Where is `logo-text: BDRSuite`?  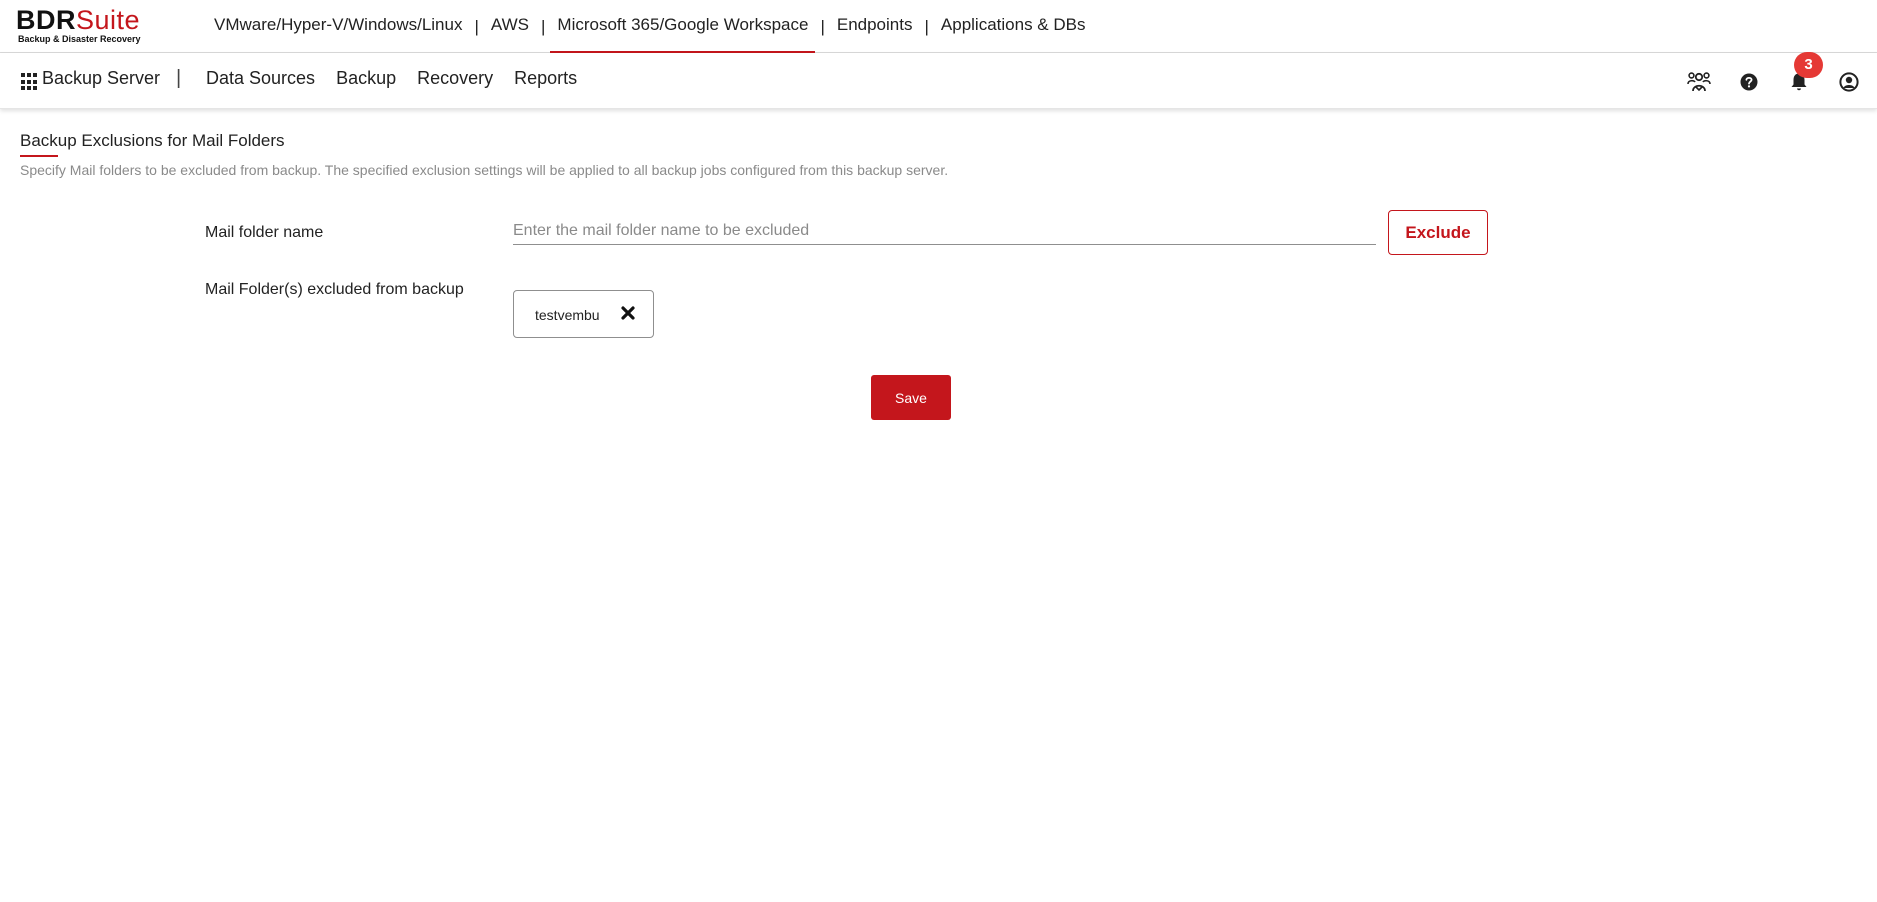
logo-text: BDRSuite is located at coordinates (78, 20).